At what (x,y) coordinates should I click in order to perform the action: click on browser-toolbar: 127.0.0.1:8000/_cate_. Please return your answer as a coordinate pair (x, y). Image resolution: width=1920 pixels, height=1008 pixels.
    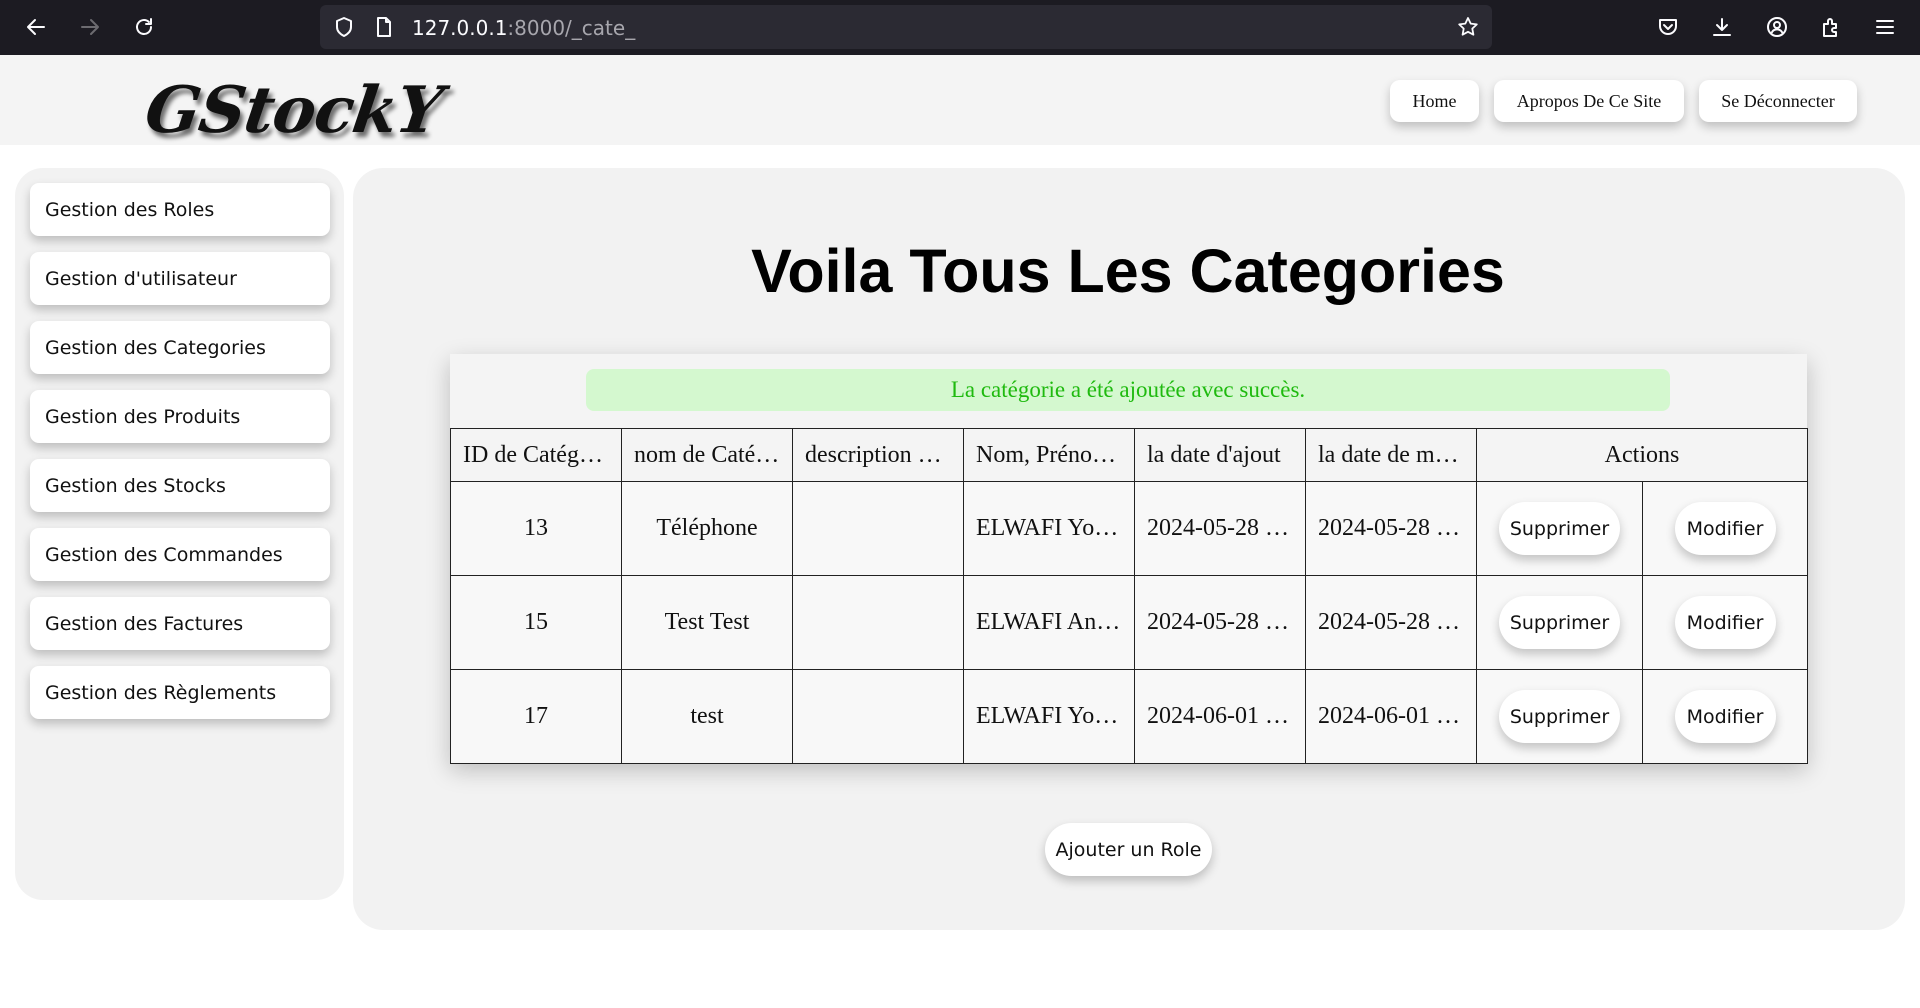
    Looking at the image, I should click on (960, 27).